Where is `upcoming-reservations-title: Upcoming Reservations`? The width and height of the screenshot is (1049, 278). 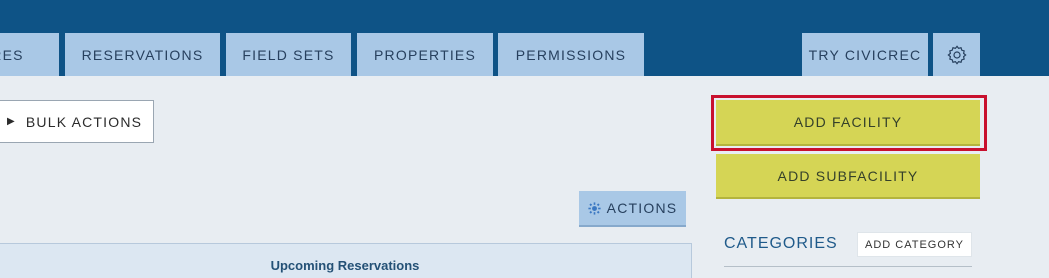 upcoming-reservations-title: Upcoming Reservations is located at coordinates (345, 265).